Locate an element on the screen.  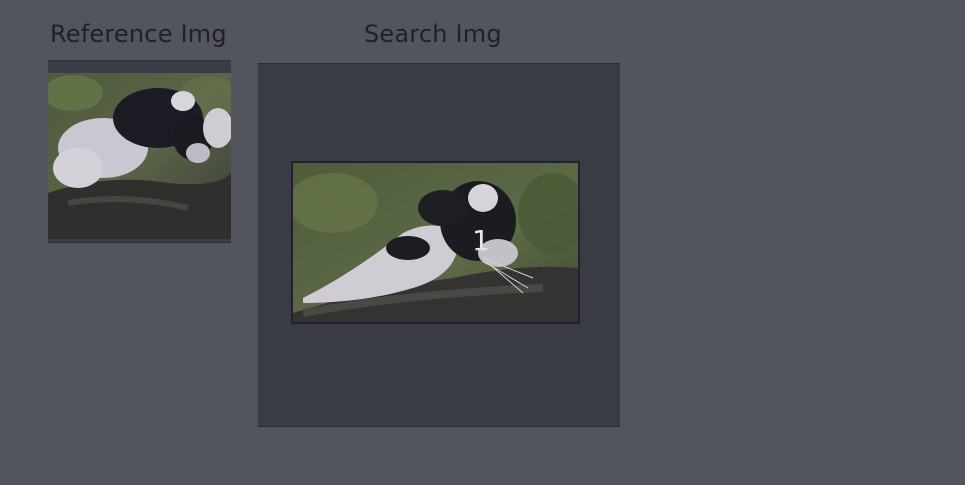
match-number-label: 1 is located at coordinates (481, 240).